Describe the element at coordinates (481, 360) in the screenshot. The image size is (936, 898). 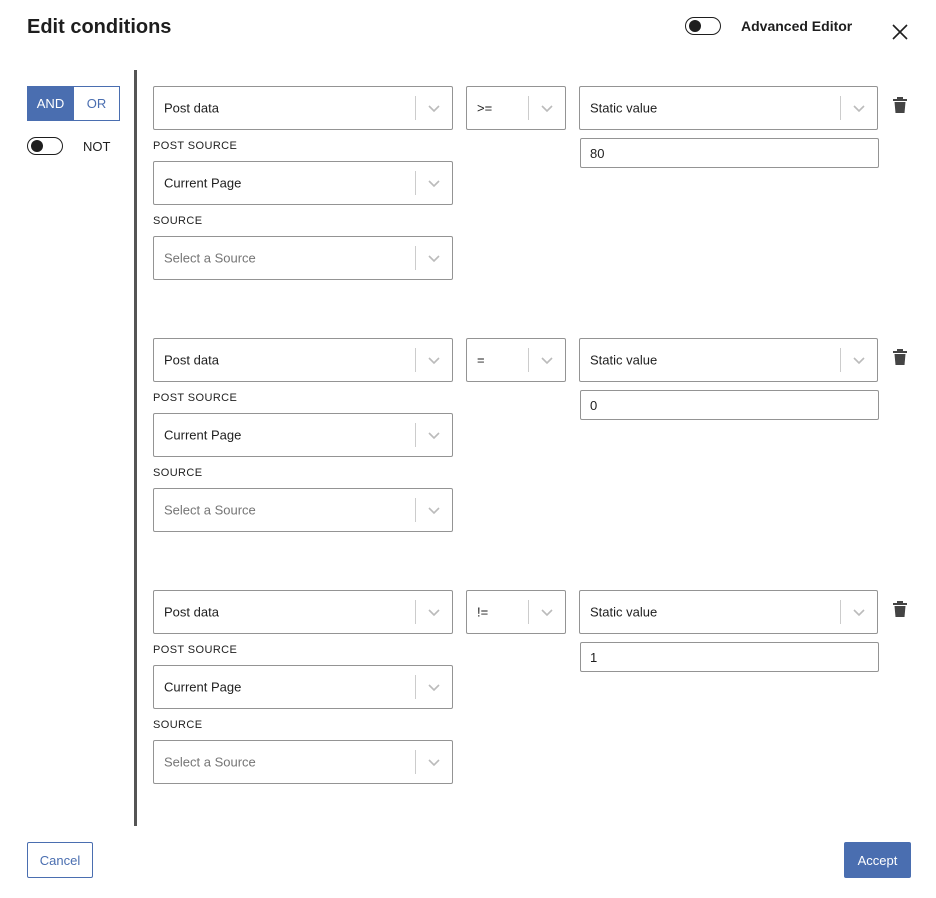
I see `select-value: =` at that location.